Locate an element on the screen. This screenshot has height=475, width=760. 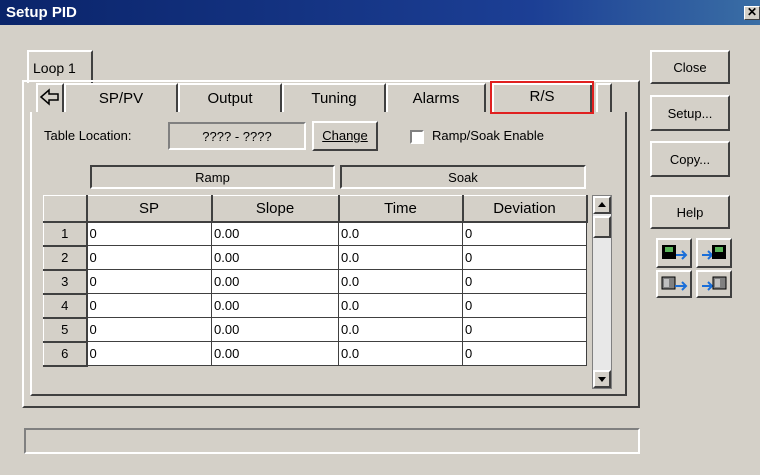
table-header-row: SP Slope Time Deviation is located at coordinates (315, 209).